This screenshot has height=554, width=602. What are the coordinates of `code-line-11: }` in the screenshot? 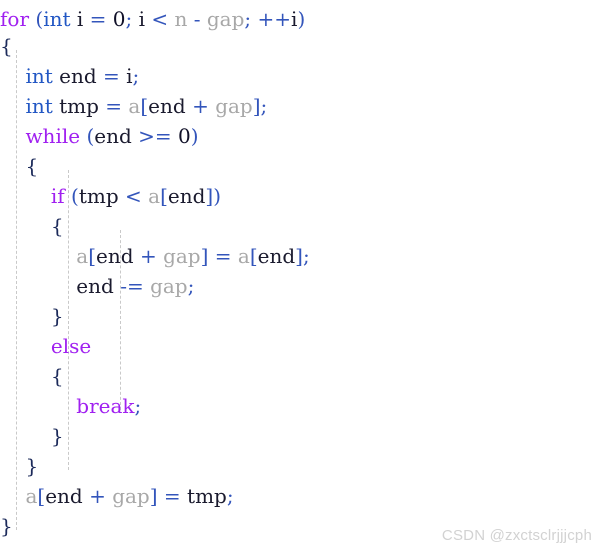 It's located at (301, 316).